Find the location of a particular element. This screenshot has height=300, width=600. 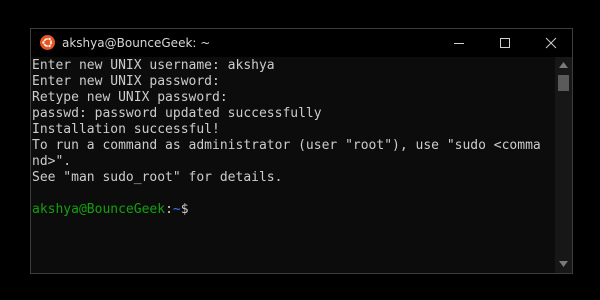

terminal-line: Enter new UNIX password: is located at coordinates (126, 81).